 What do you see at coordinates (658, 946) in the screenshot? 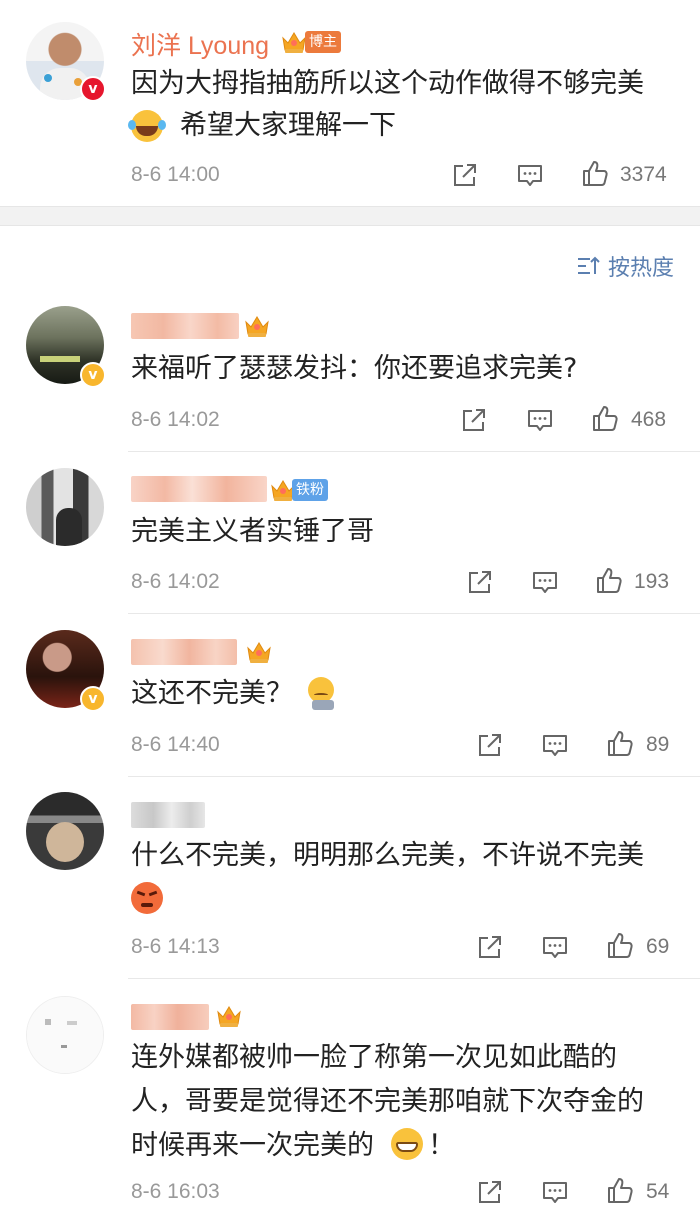
I see `like-count: 69` at bounding box center [658, 946].